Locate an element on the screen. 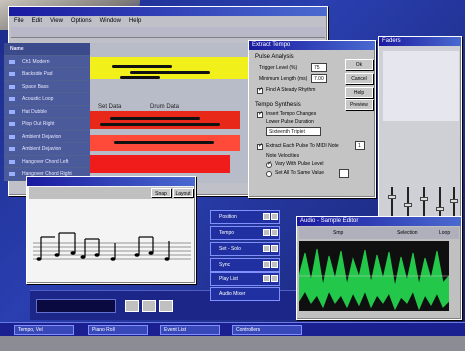  play-button is located at coordinates (132, 306).